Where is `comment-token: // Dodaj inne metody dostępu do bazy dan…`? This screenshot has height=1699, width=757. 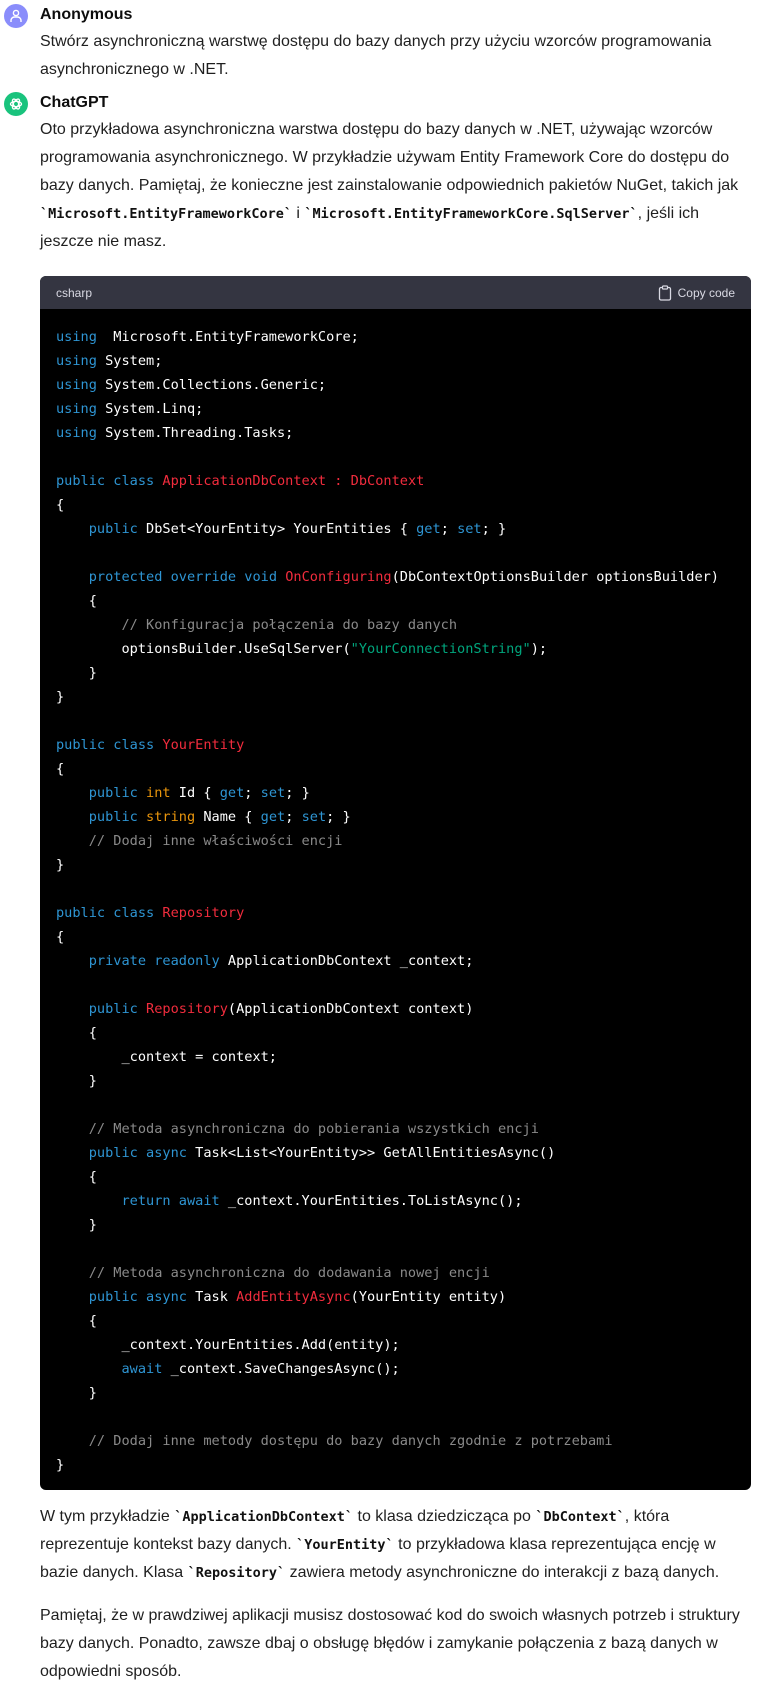 comment-token: // Dodaj inne metody dostępu do bazy dan… is located at coordinates (350, 1441).